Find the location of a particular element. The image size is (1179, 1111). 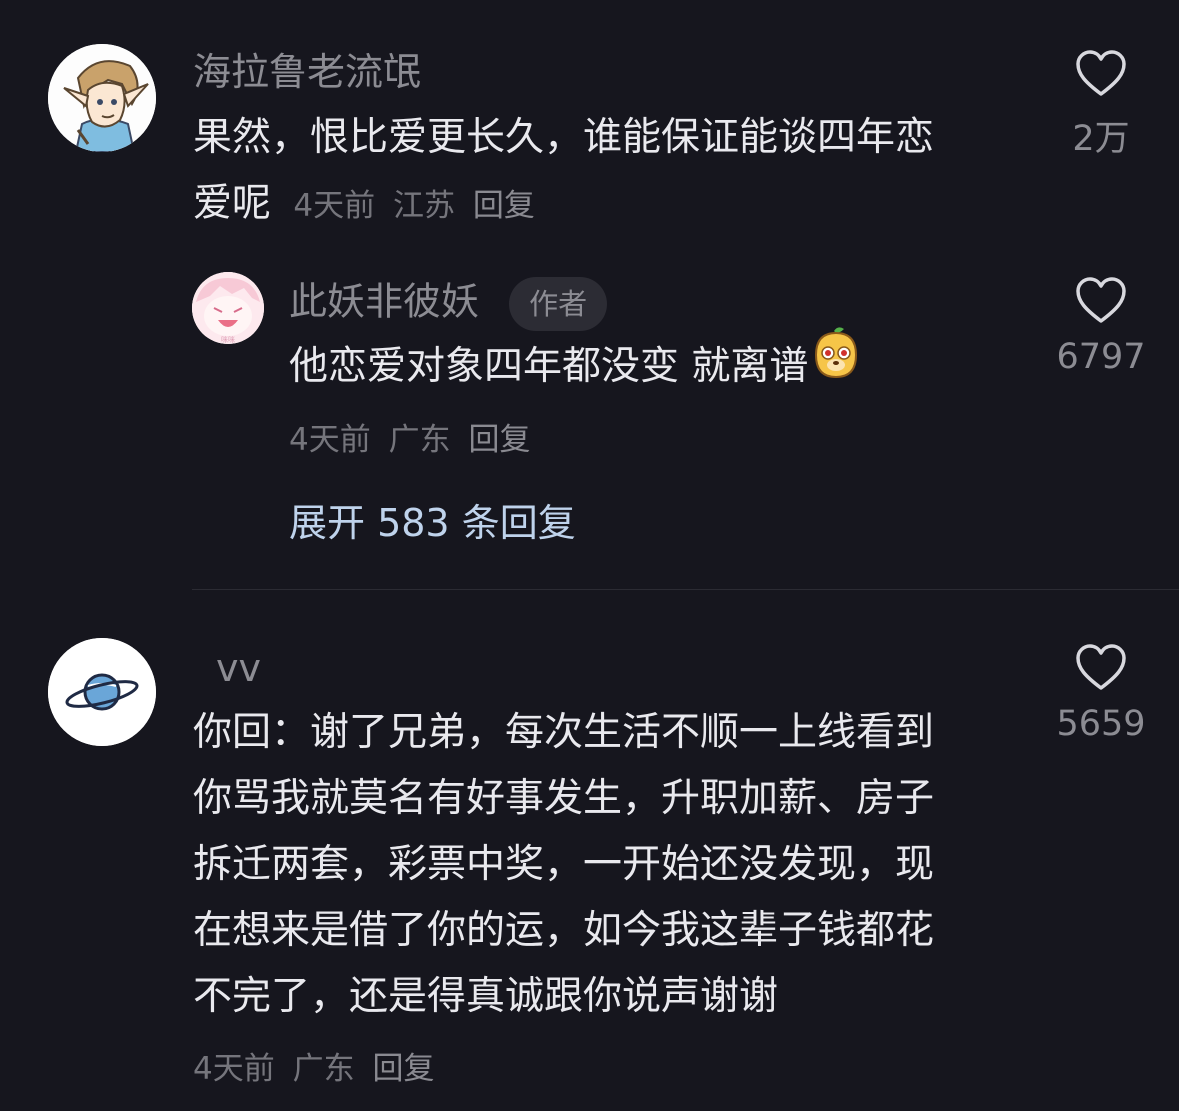

like-button: 6797 is located at coordinates (1101, 327).